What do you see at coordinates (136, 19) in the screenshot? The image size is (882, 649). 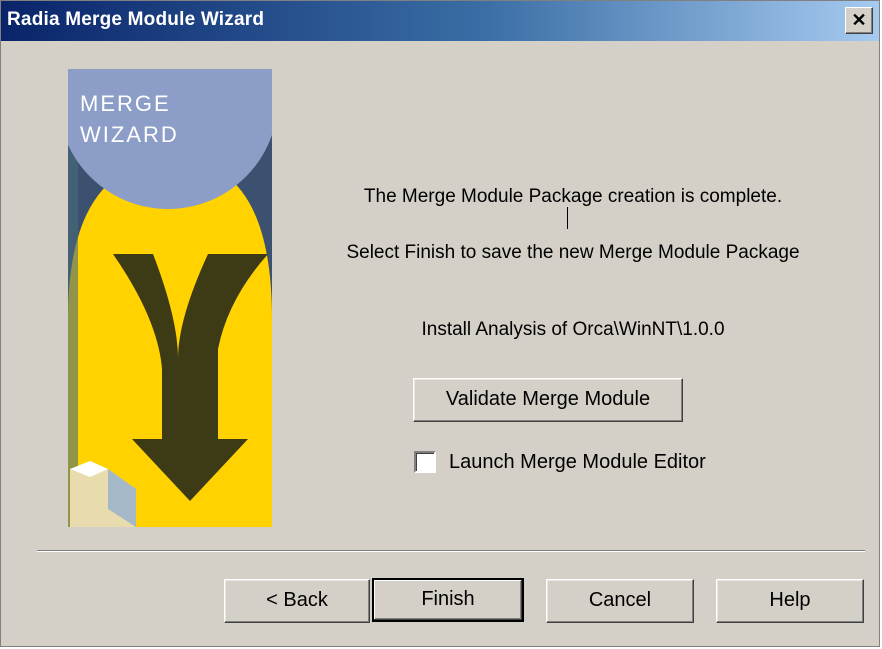 I see `window-title: Radia Merge Module Wizard` at bounding box center [136, 19].